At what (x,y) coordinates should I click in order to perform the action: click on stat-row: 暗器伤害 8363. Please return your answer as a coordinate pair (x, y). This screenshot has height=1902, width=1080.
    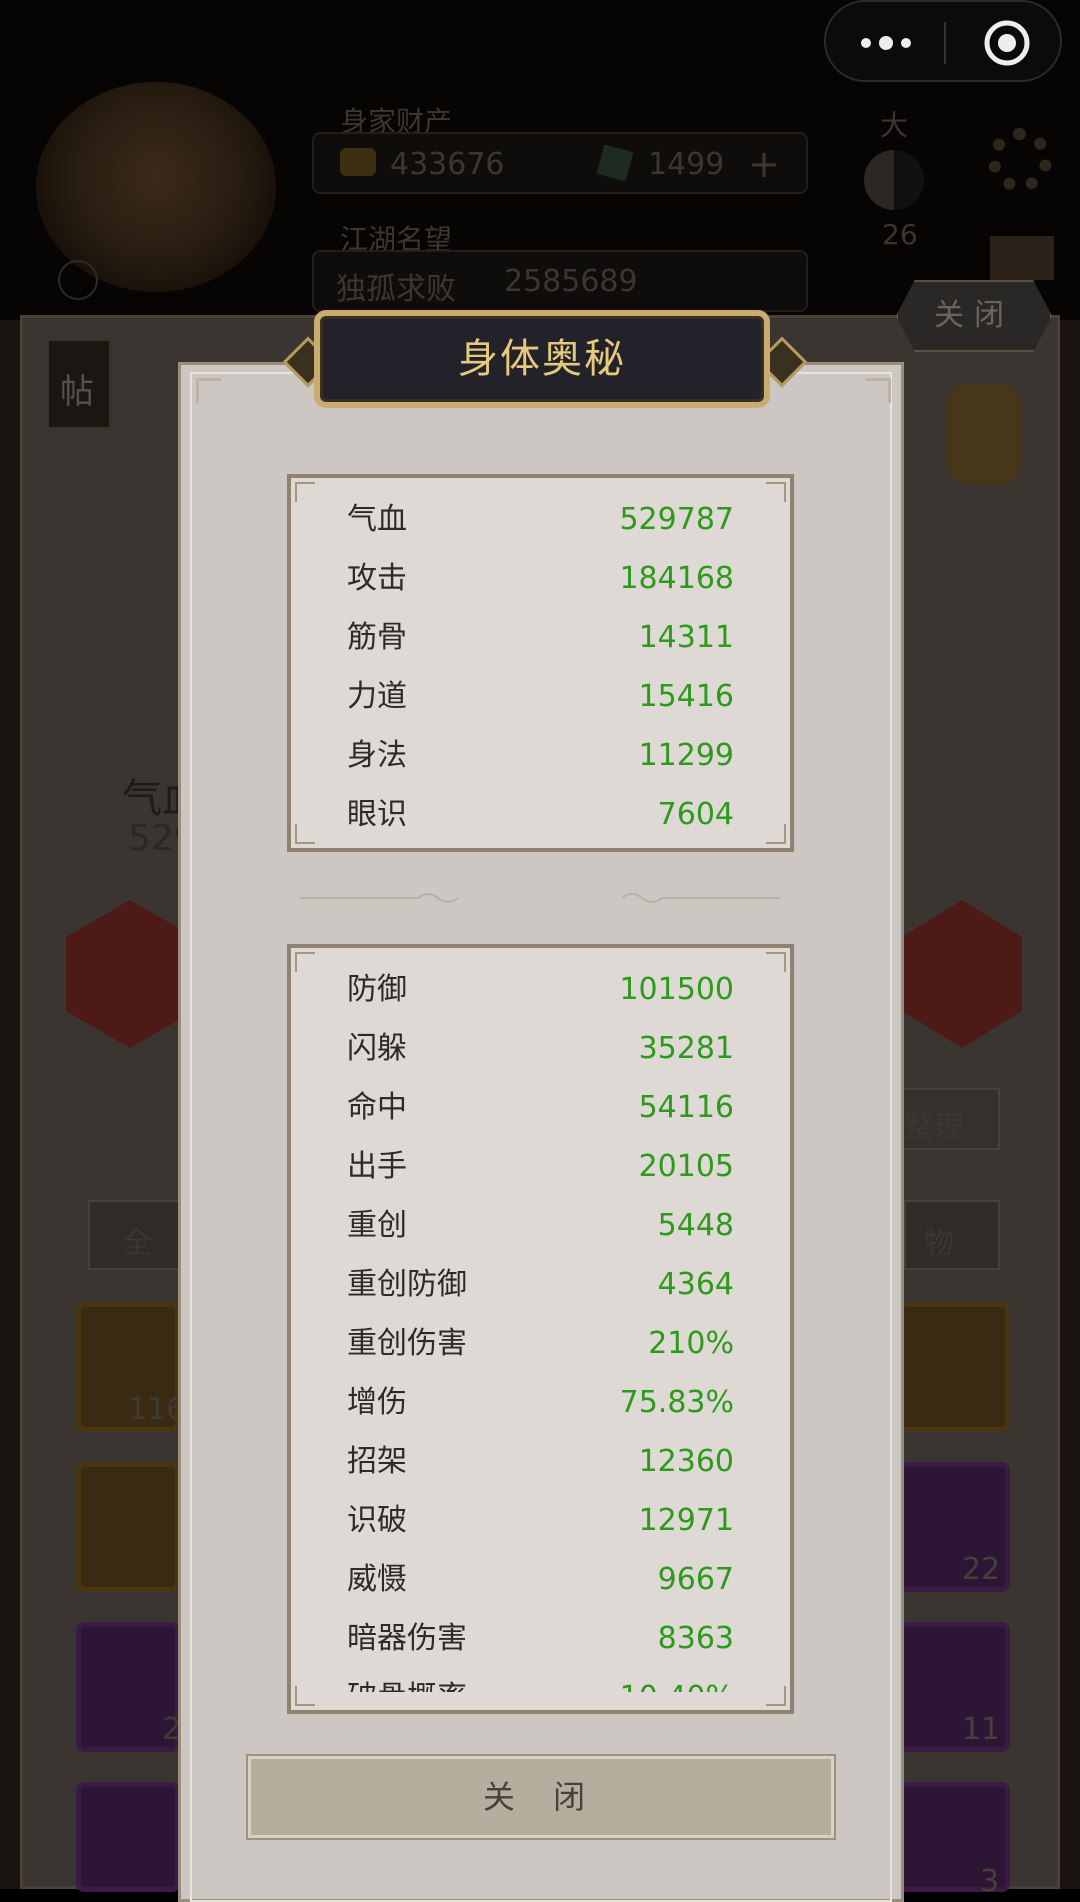
    Looking at the image, I should click on (540, 1638).